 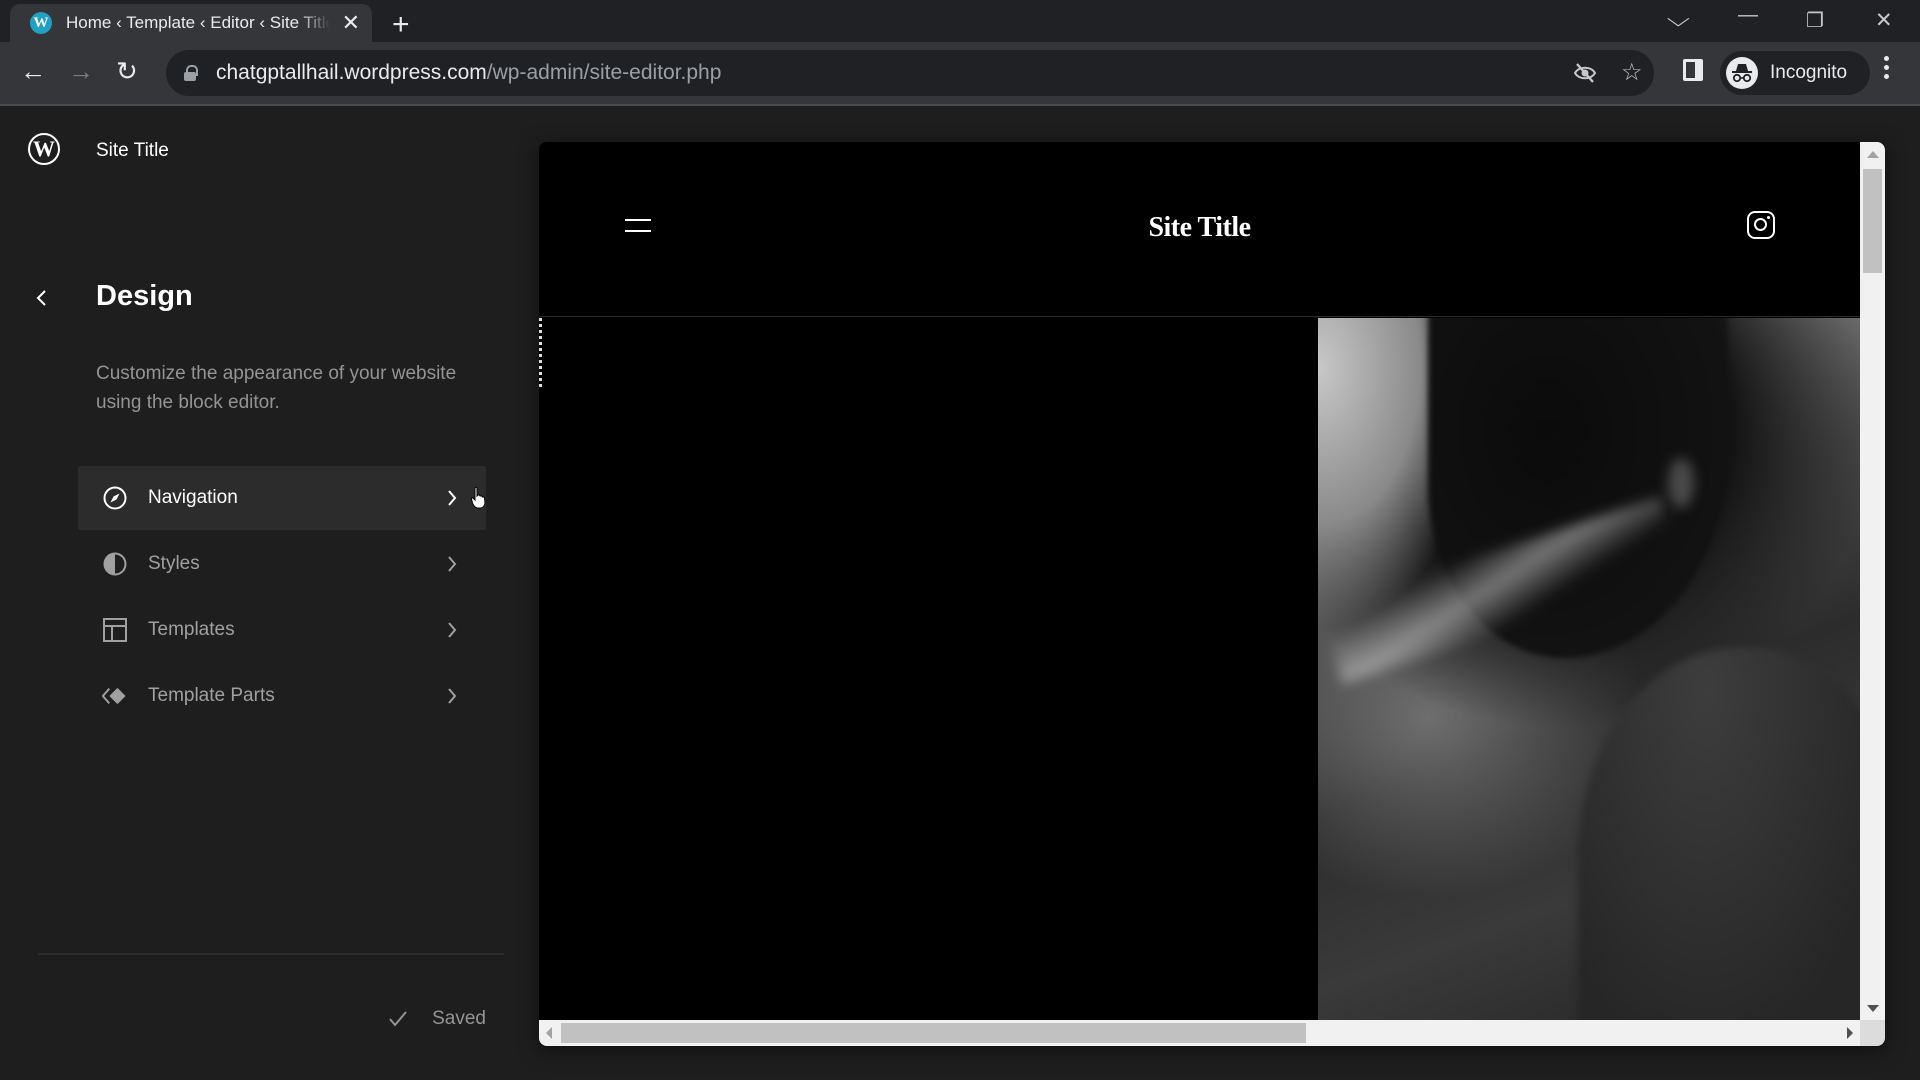 What do you see at coordinates (33, 71) in the screenshot?
I see `back-button: ←` at bounding box center [33, 71].